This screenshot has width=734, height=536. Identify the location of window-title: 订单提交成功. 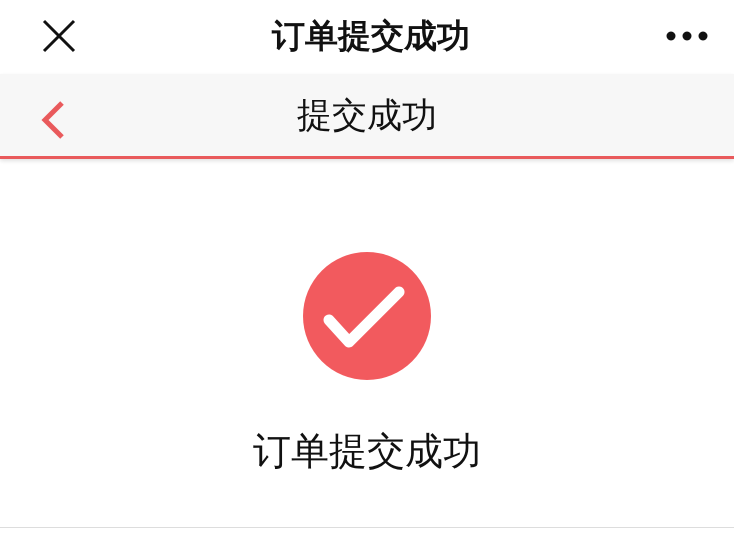
(371, 35).